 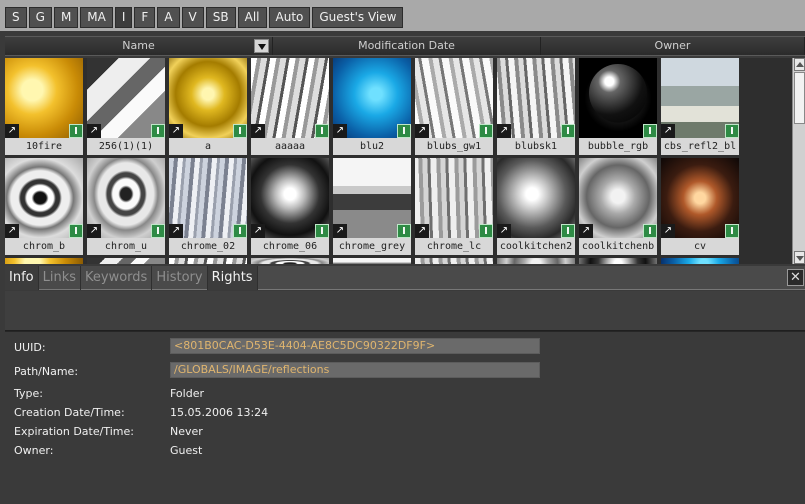 What do you see at coordinates (30, 347) in the screenshot?
I see `uuid-label: UUID:` at bounding box center [30, 347].